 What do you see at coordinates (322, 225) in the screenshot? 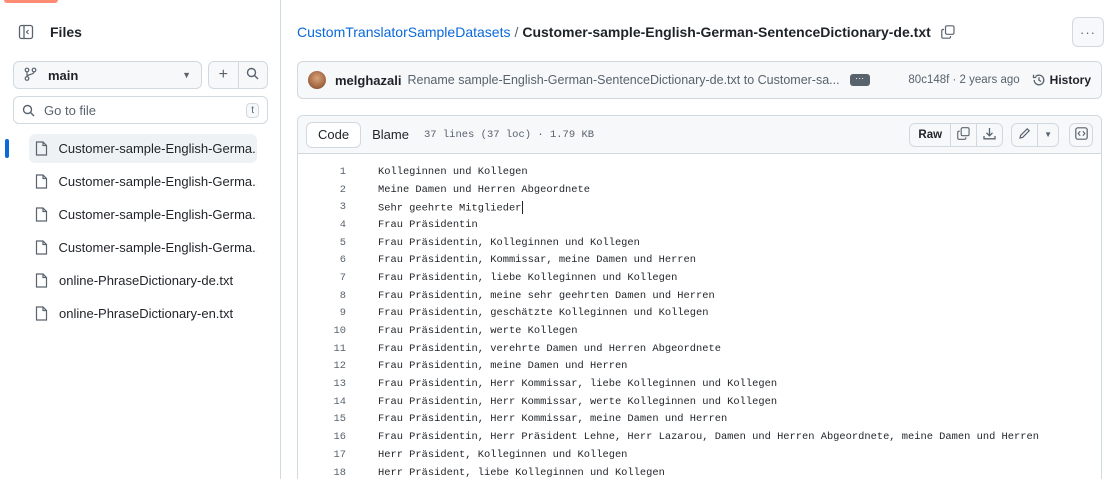
I see `line-number: 4` at bounding box center [322, 225].